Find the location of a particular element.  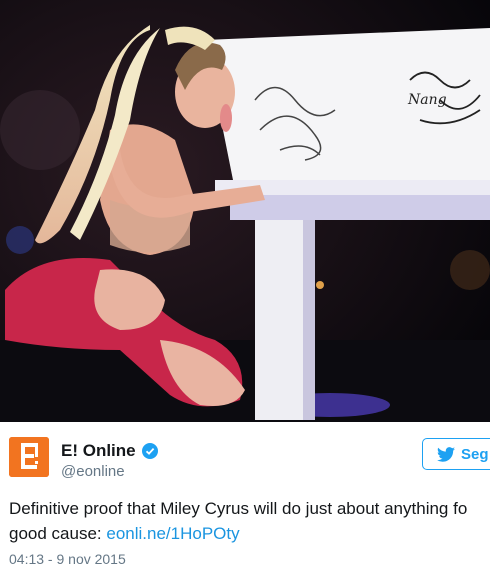

twitter-bird-icon is located at coordinates (446, 454).